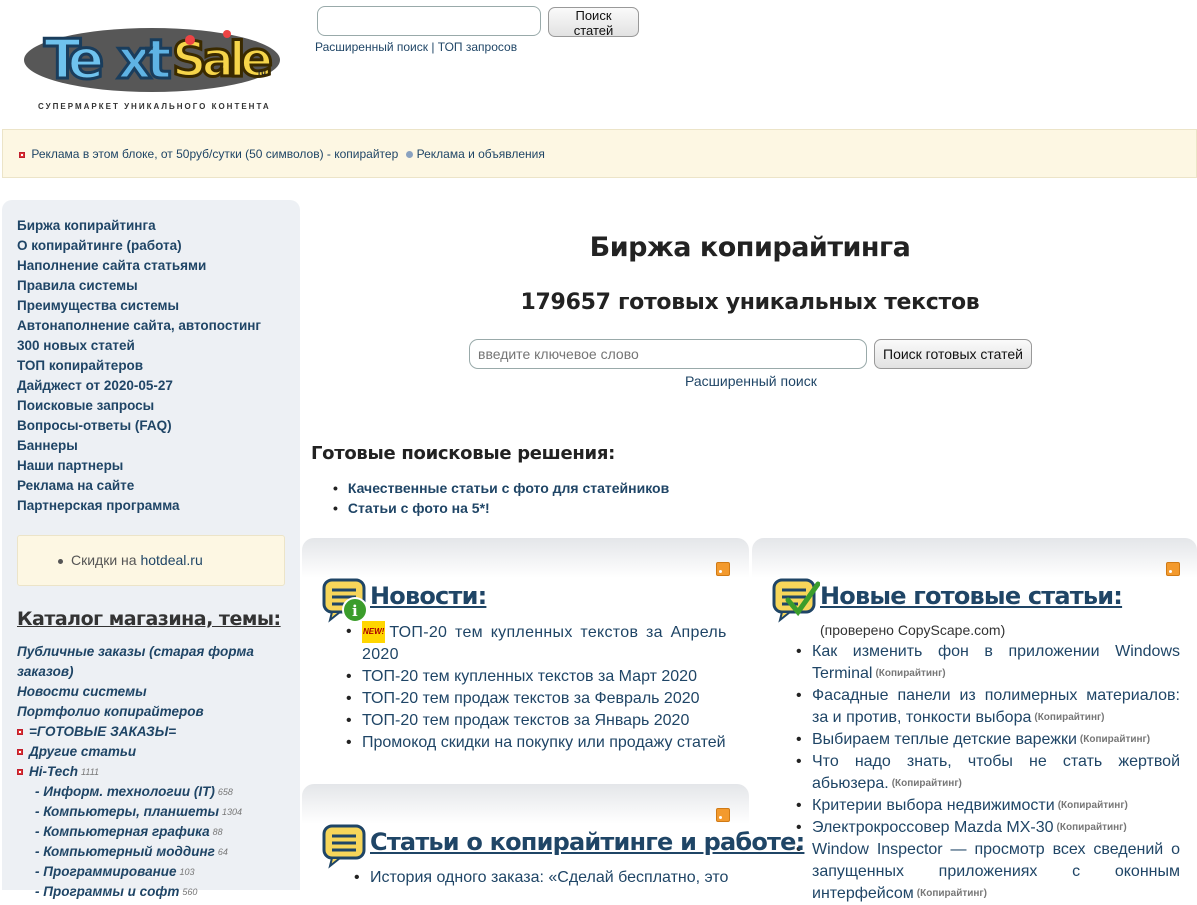 This screenshot has height=905, width=1197. Describe the element at coordinates (158, 506) in the screenshot. I see `sidebar-item-affiliate: Партнерская программа` at that location.